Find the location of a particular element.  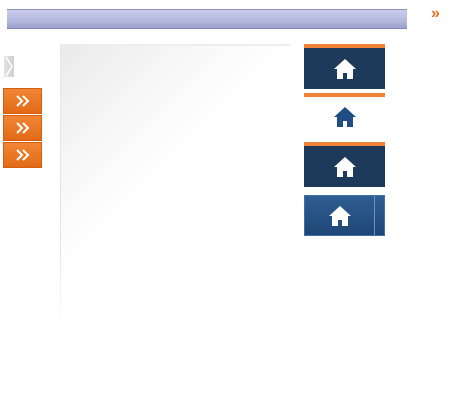

tile-divider is located at coordinates (374, 215).